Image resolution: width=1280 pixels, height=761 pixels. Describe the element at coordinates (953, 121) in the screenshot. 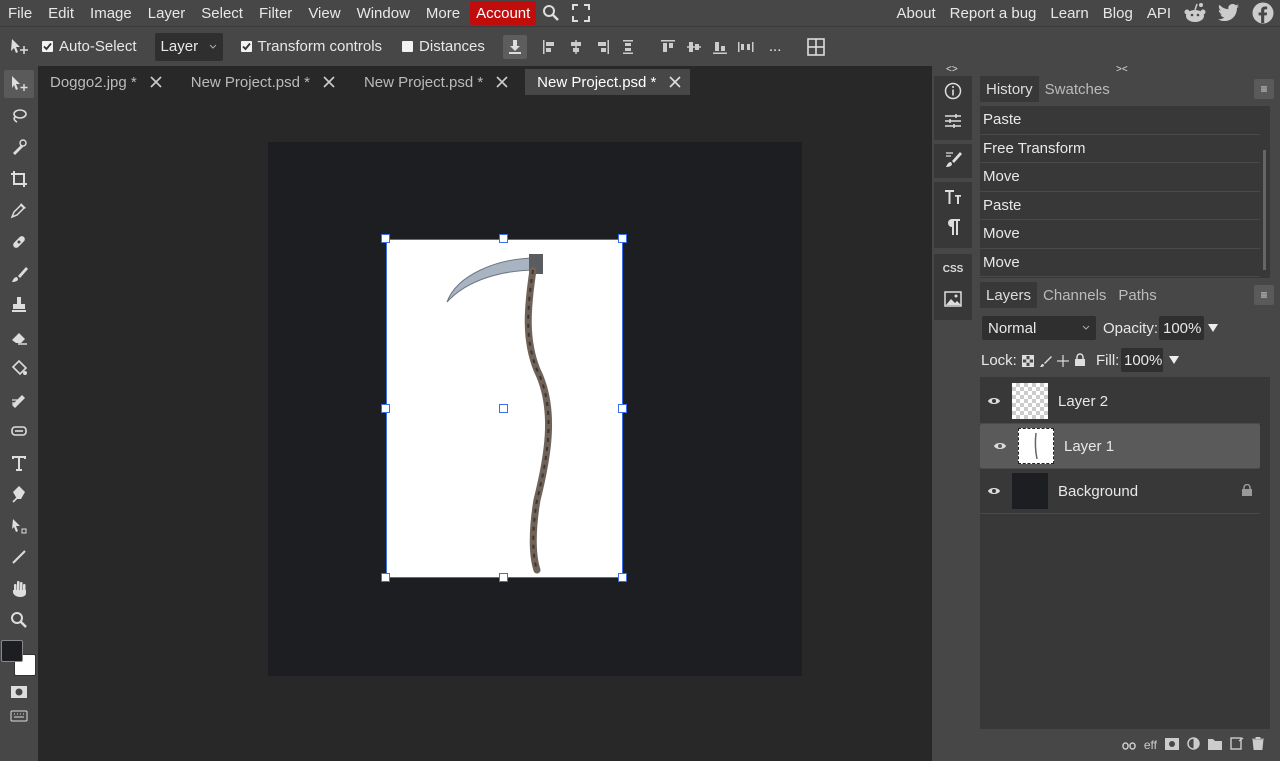

I see `adjustments-icon` at that location.